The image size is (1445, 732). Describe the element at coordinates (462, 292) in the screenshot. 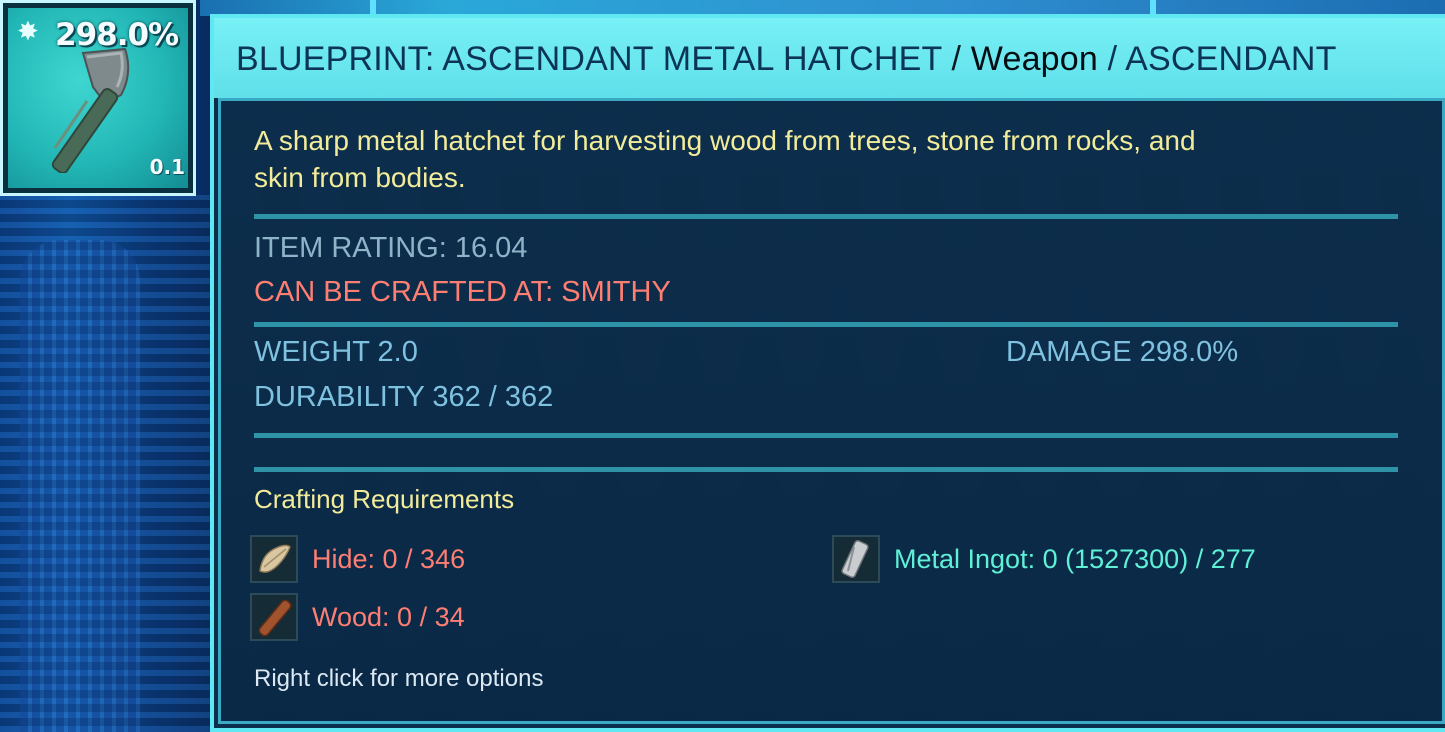

I see `crafting-station: CAN BE CRAFTED AT: SMITHY` at that location.